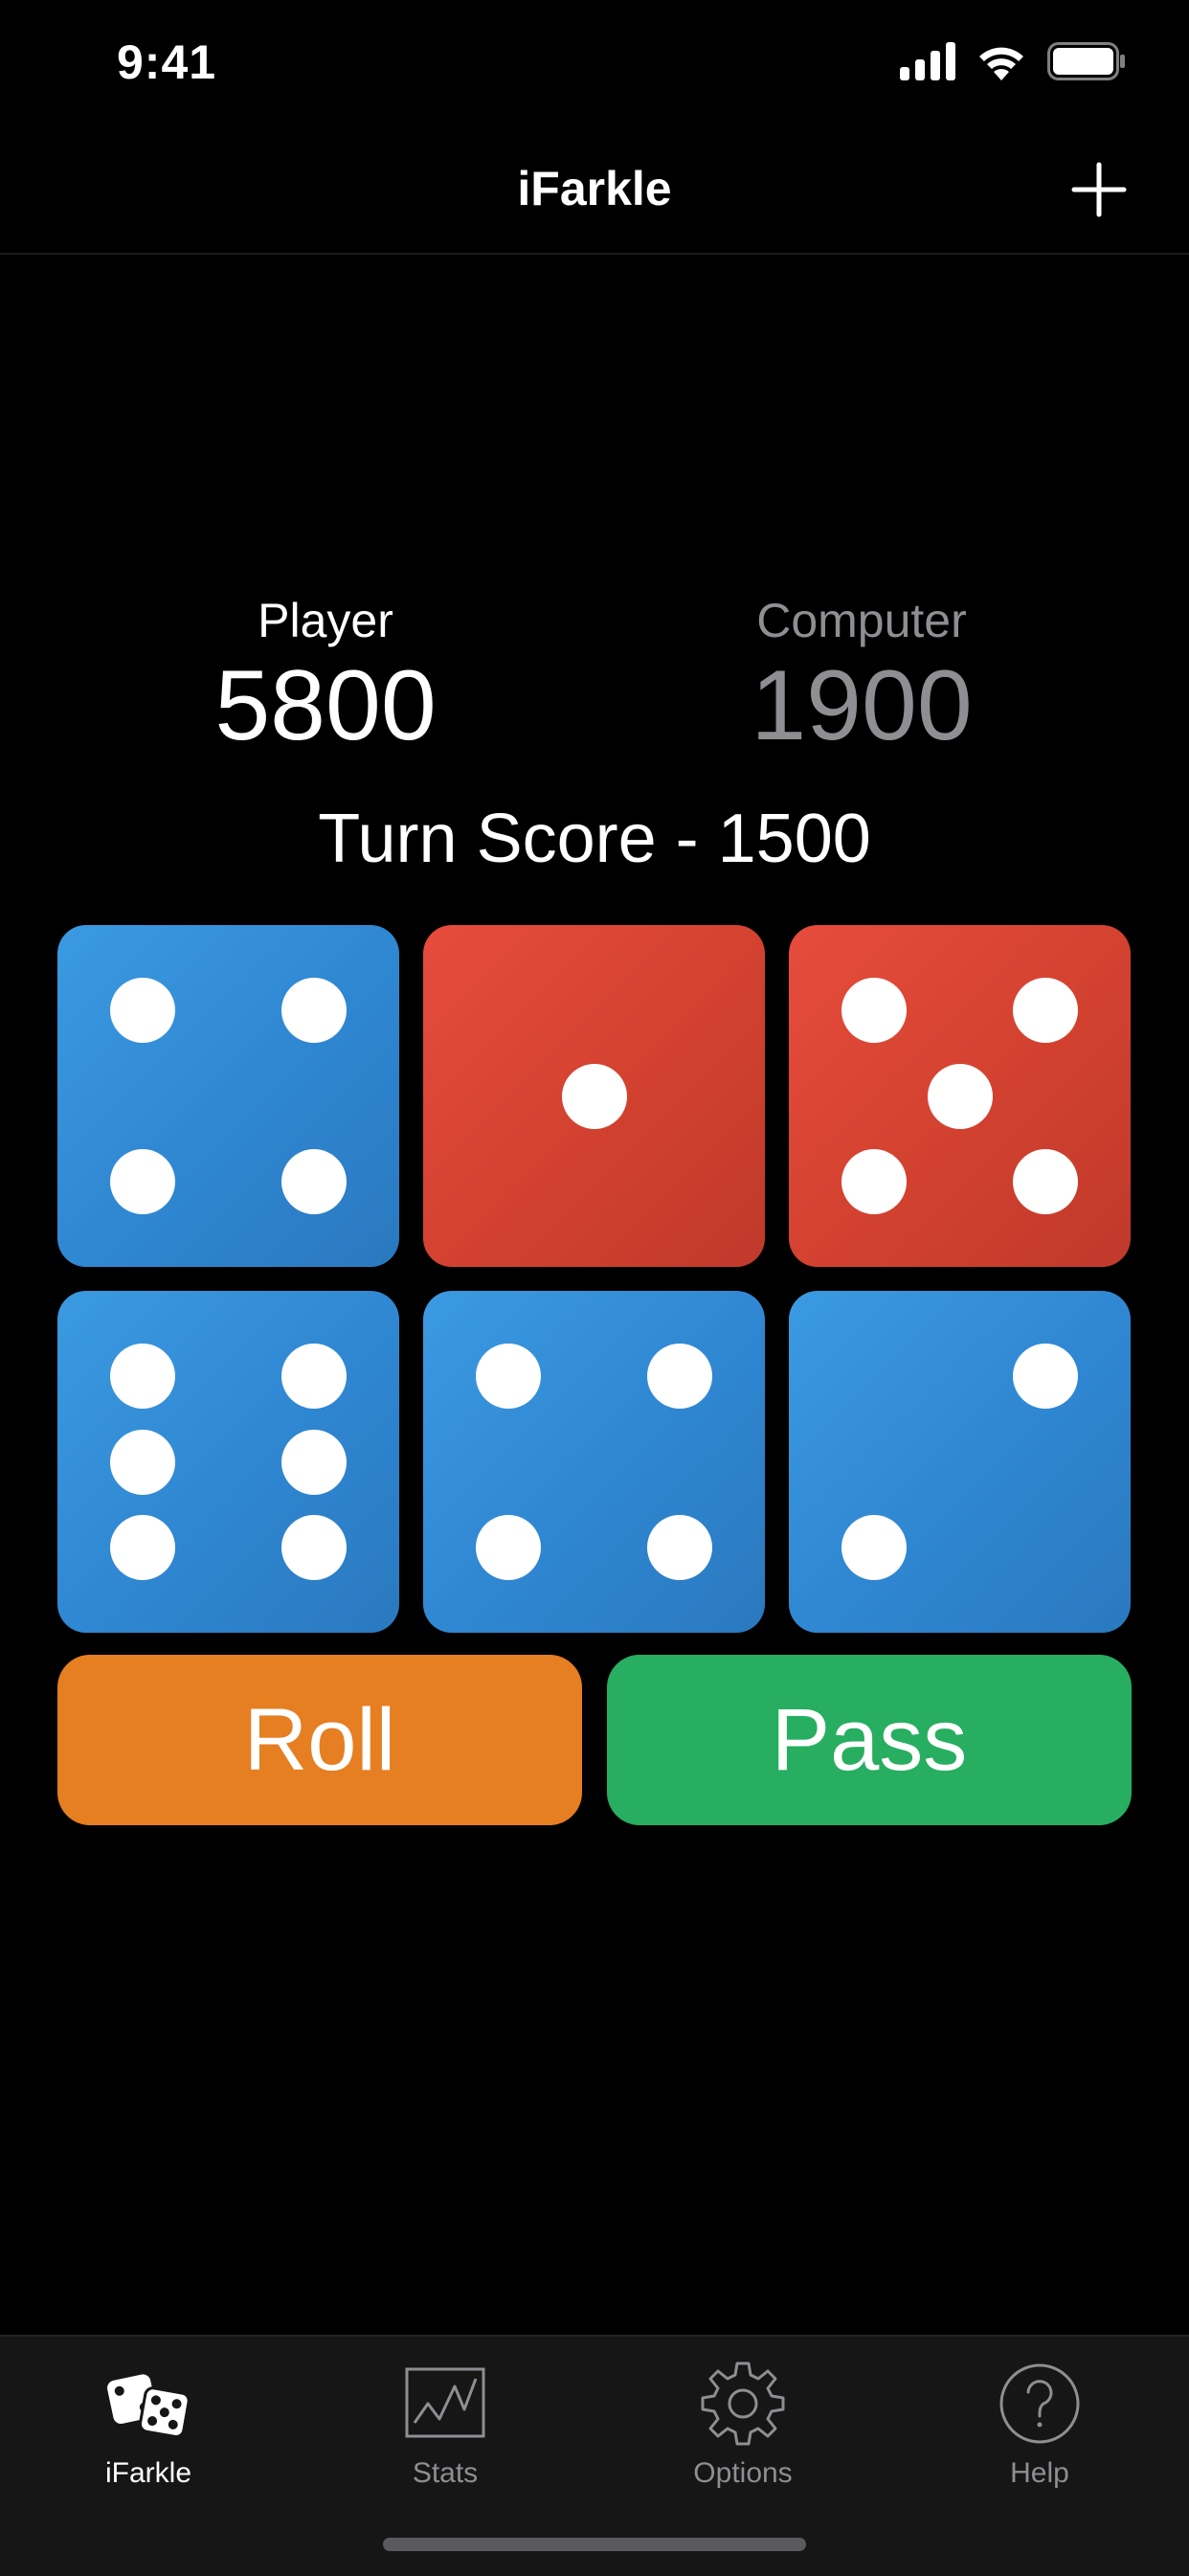 This screenshot has width=1189, height=2576. Describe the element at coordinates (927, 61) in the screenshot. I see `cellular-signal-icon` at that location.